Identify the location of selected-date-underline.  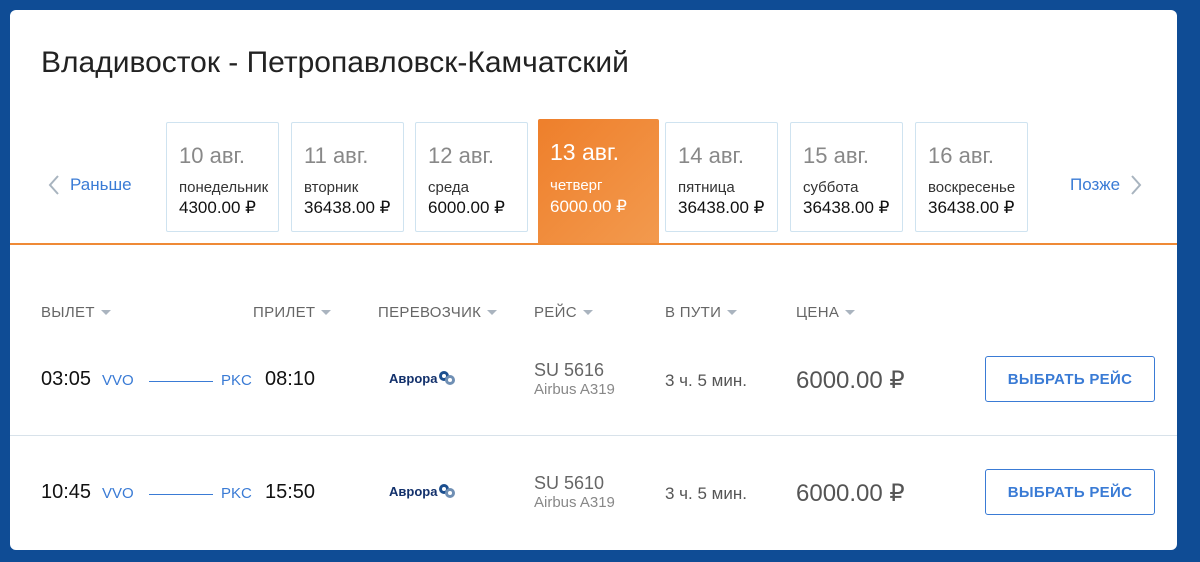
(593, 244).